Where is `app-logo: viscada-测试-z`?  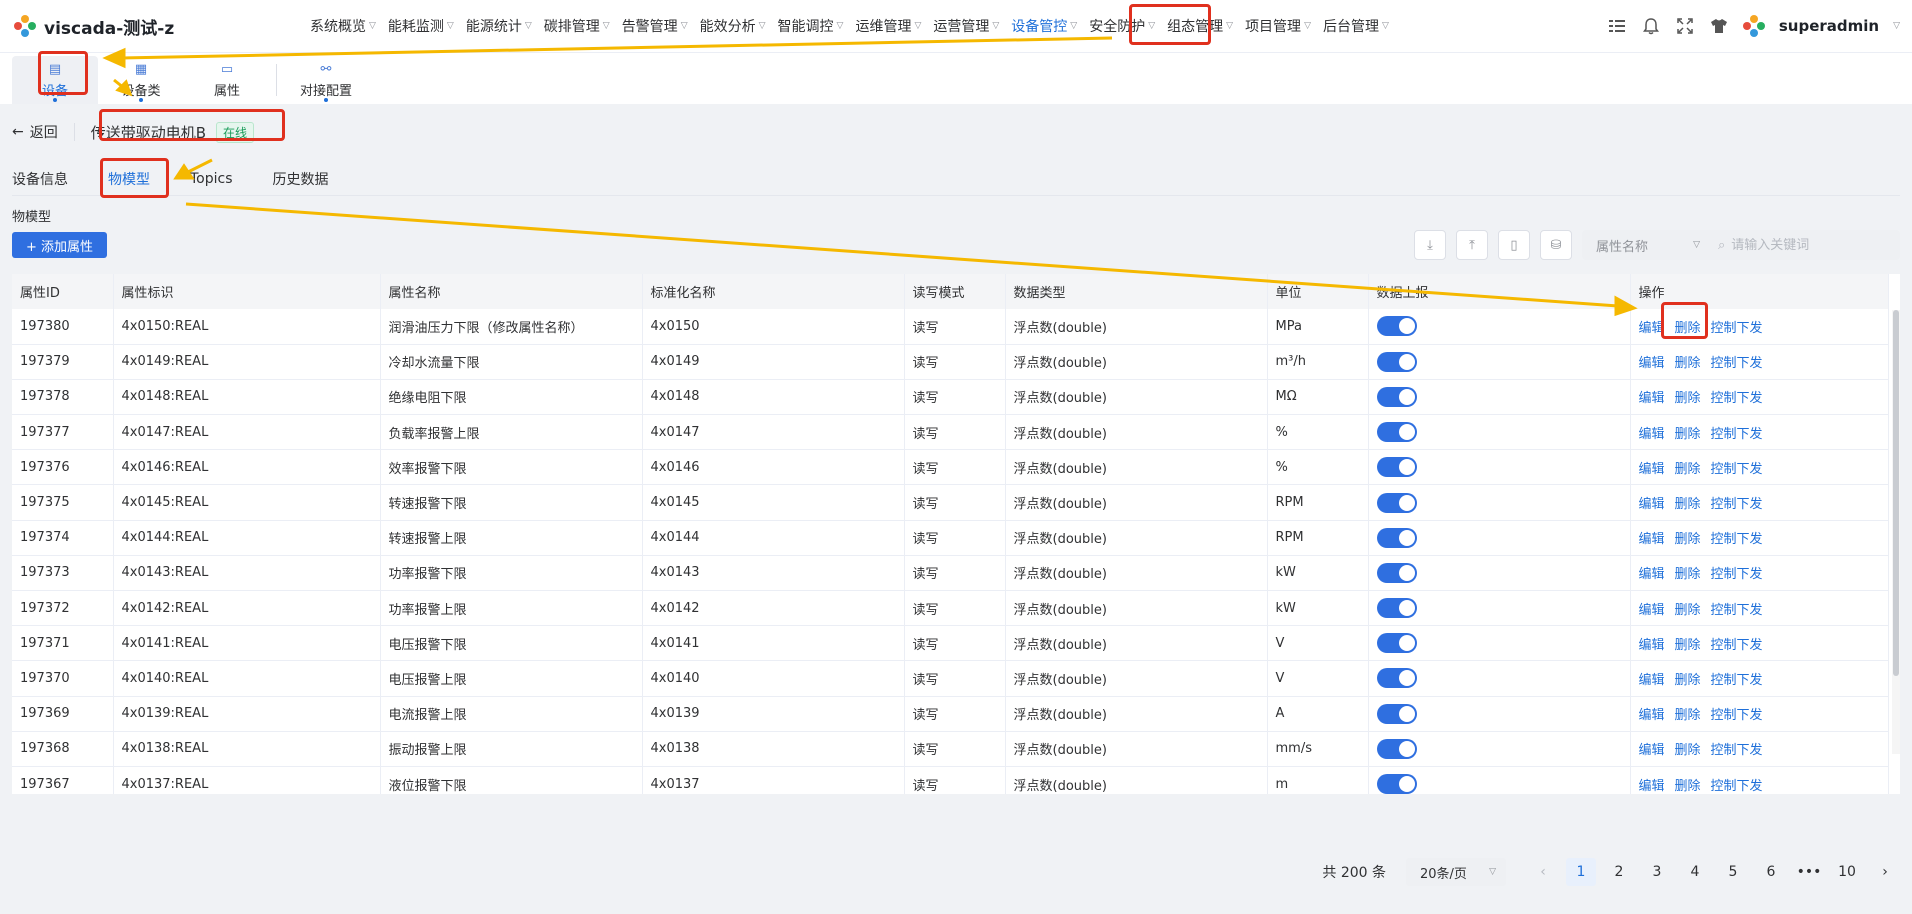 app-logo: viscada-测试-z is located at coordinates (159, 26).